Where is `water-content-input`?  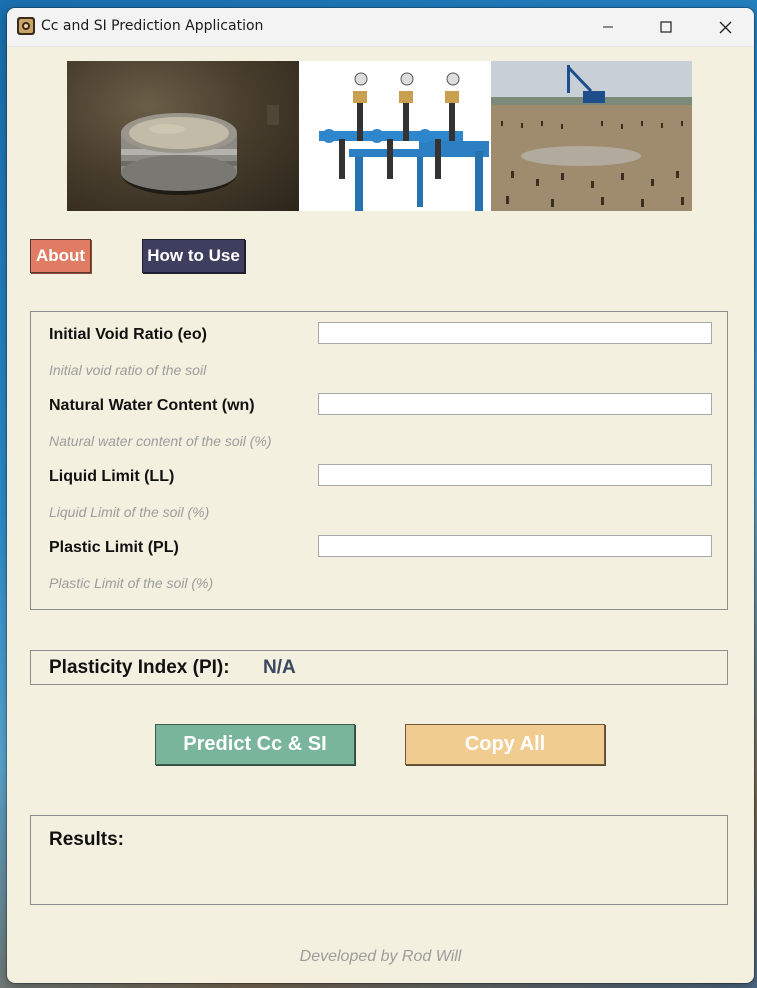 water-content-input is located at coordinates (515, 404).